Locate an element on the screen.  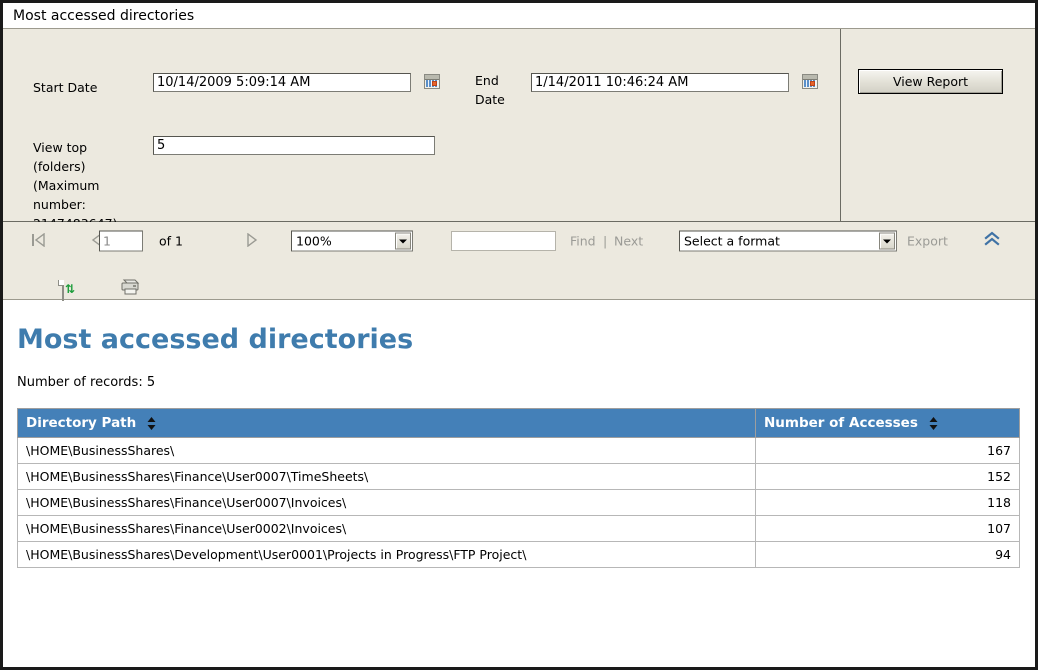
report-toolbar: of 1 100% Find | Next Sele is located at coordinates (519, 261).